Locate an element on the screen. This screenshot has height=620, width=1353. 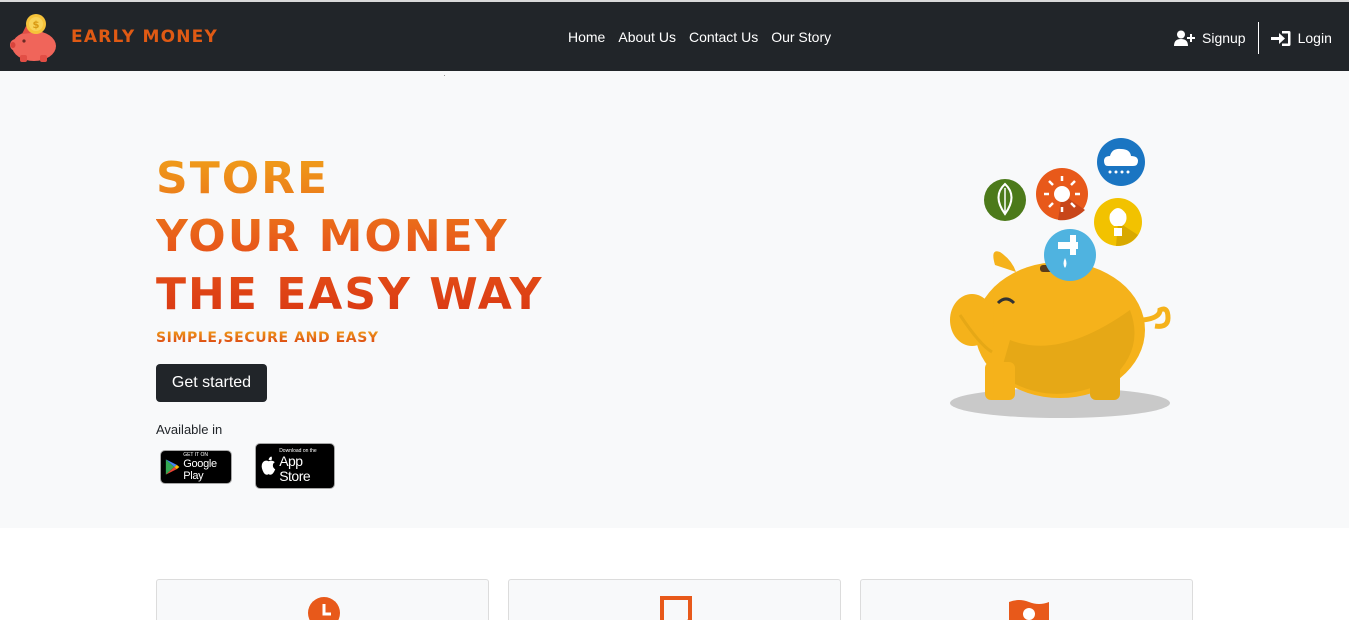
google-play-big-text: Google Play is located at coordinates (200, 470).